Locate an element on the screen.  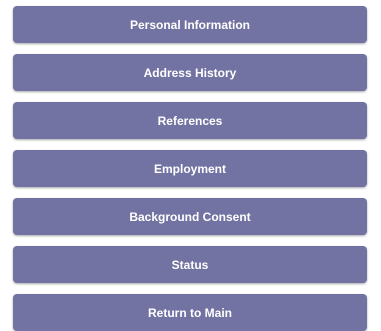
employment-button: Employment is located at coordinates (190, 168).